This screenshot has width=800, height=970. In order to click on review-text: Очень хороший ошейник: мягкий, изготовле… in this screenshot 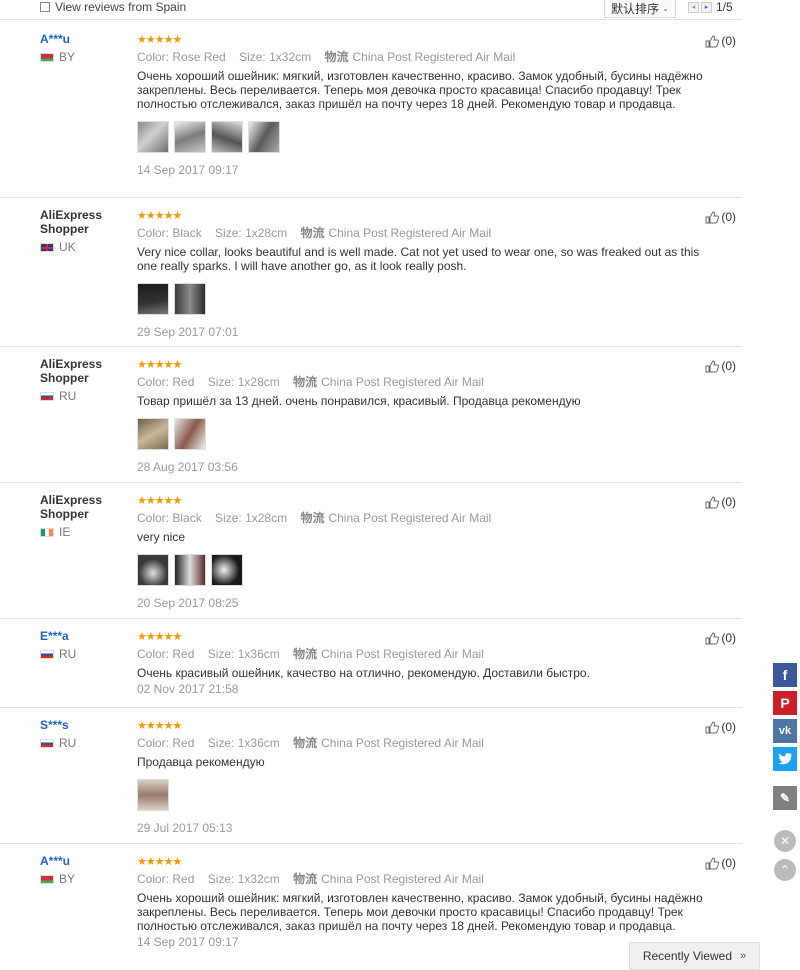, I will do `click(420, 90)`.